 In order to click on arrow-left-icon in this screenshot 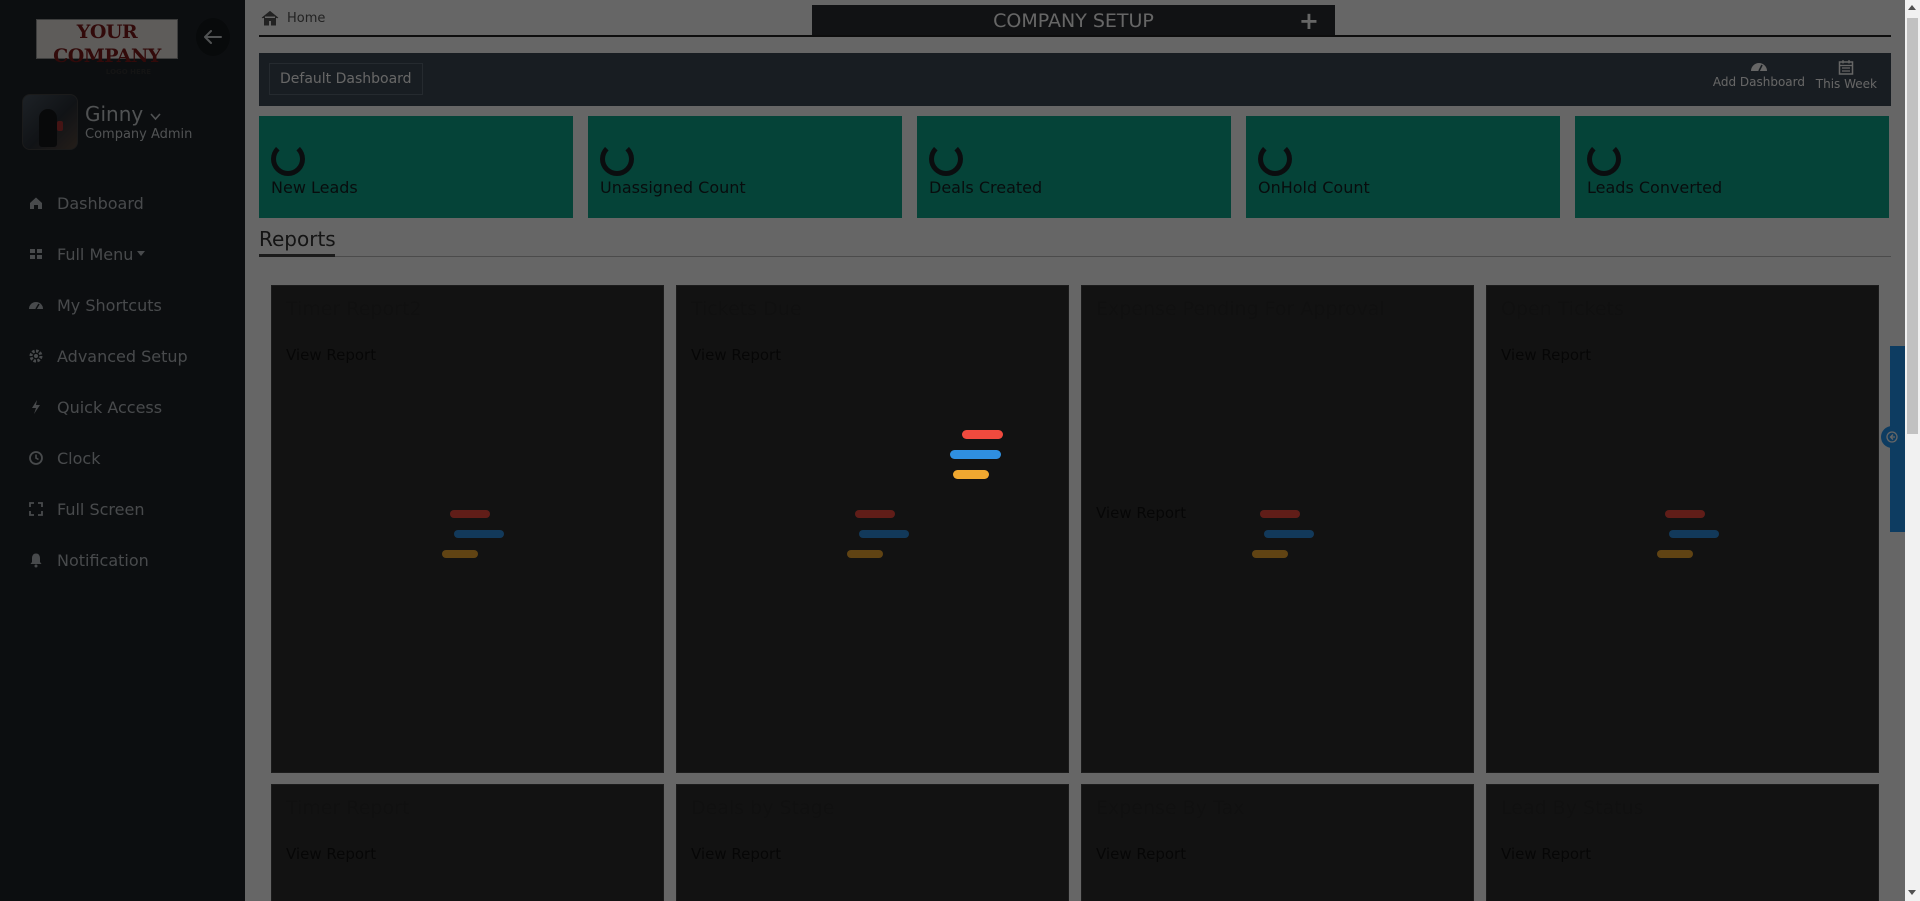, I will do `click(213, 37)`.